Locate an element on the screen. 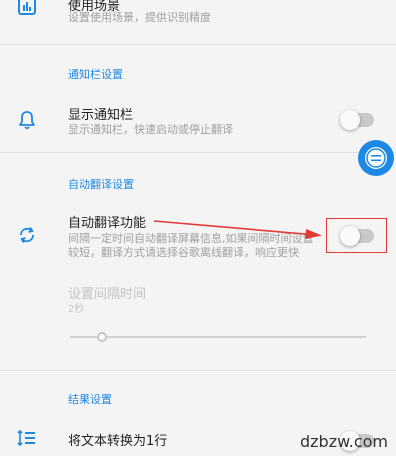  section-header-auto-translate: 自动翻译设置 is located at coordinates (101, 184).